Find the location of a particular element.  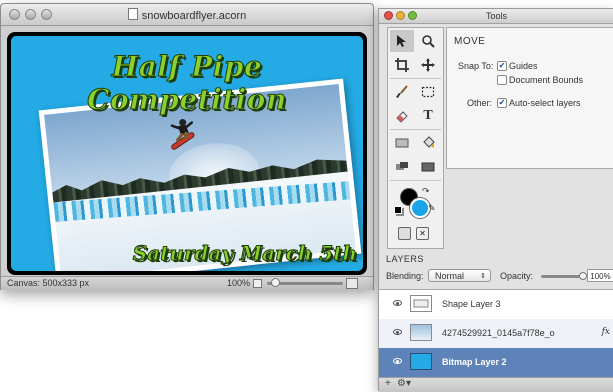

tools-title: Tools is located at coordinates (496, 16).